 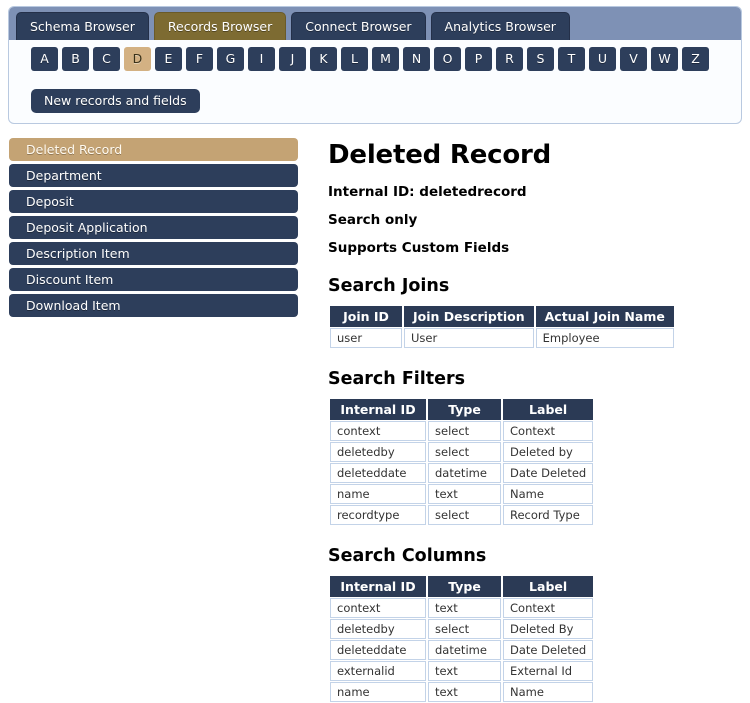 I want to click on alphabet-button-r: R, so click(x=509, y=59).